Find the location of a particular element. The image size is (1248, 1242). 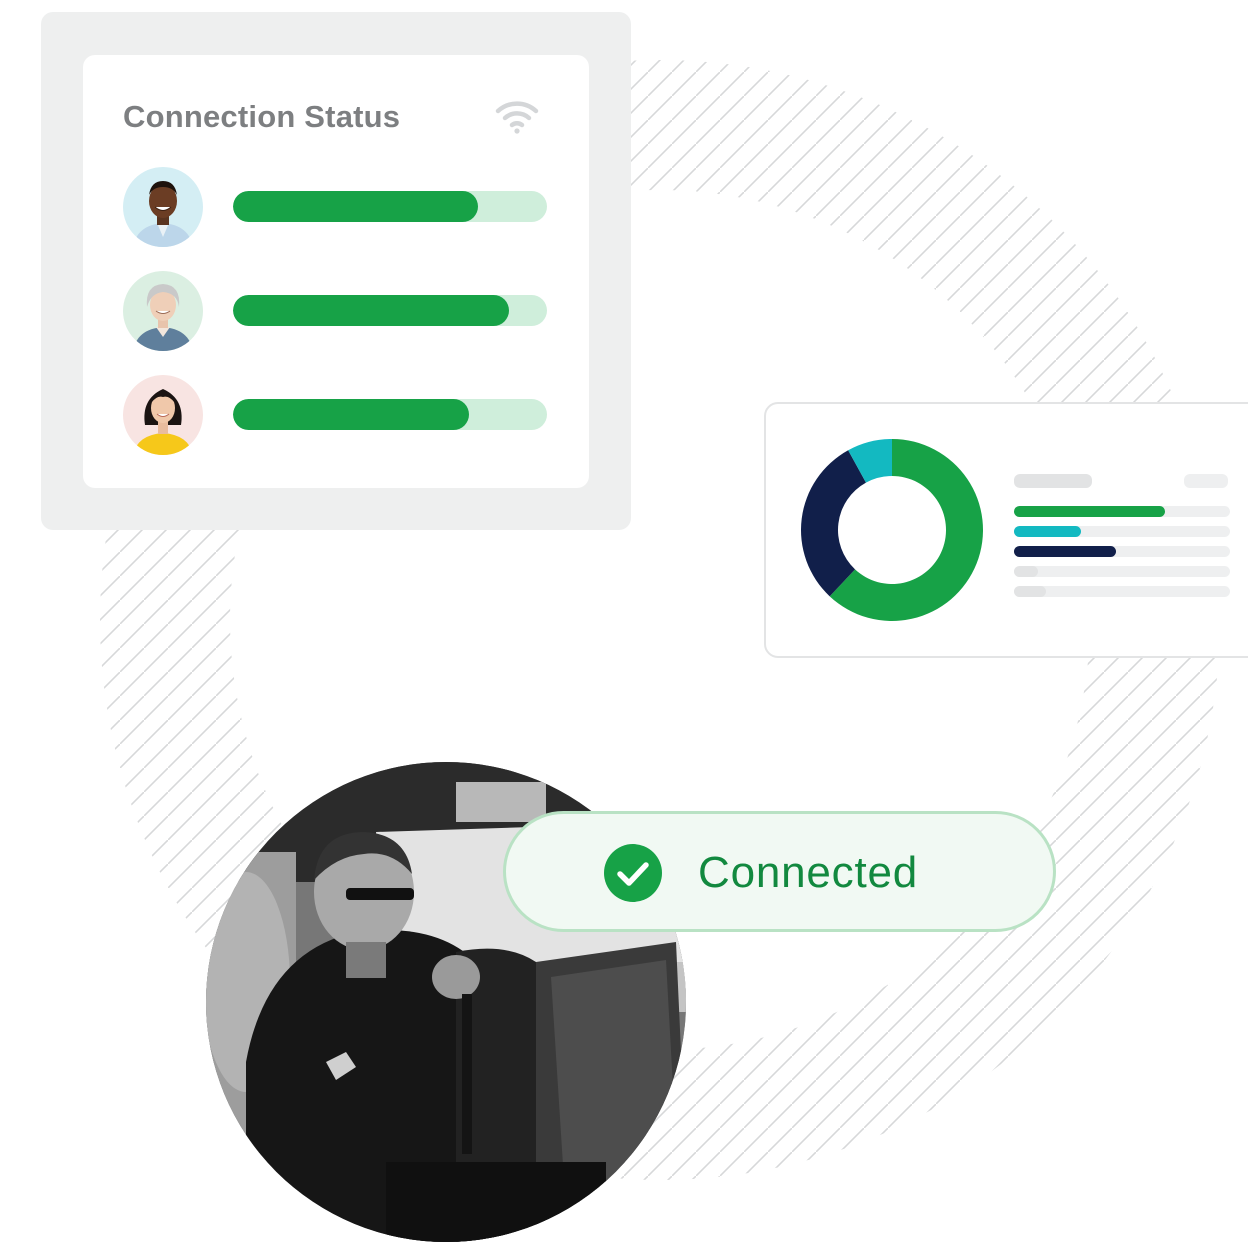

legend-label-placeholder is located at coordinates (1053, 481).